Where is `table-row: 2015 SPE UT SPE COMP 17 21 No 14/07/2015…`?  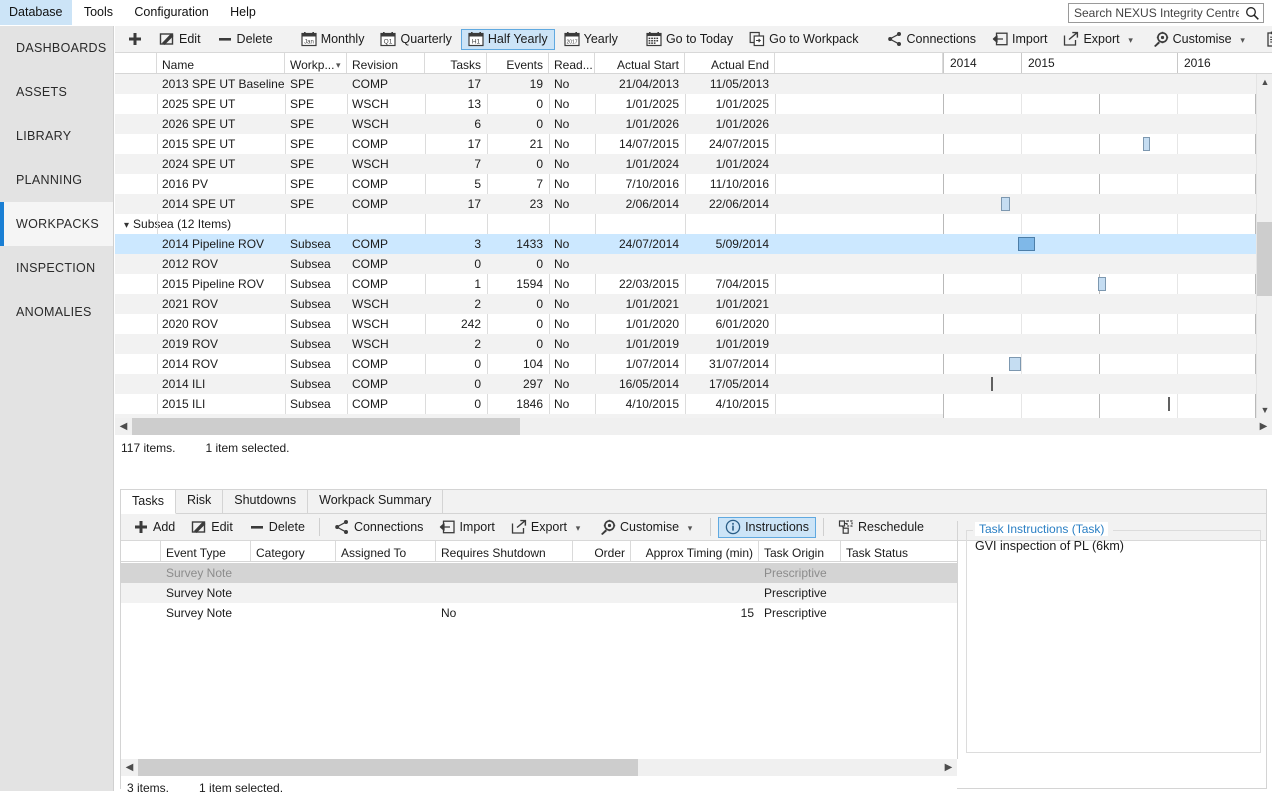
table-row: 2015 SPE UT SPE COMP 17 21 No 14/07/2015… is located at coordinates (529, 144).